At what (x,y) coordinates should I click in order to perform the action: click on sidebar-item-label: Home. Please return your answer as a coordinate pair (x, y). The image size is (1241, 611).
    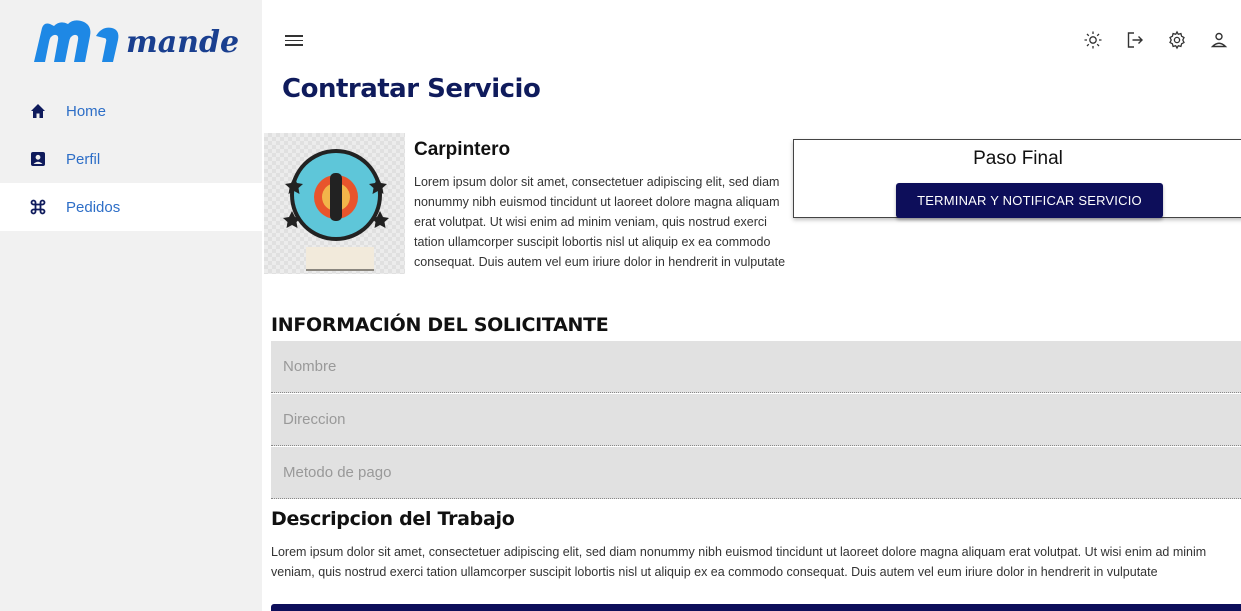
    Looking at the image, I should click on (86, 111).